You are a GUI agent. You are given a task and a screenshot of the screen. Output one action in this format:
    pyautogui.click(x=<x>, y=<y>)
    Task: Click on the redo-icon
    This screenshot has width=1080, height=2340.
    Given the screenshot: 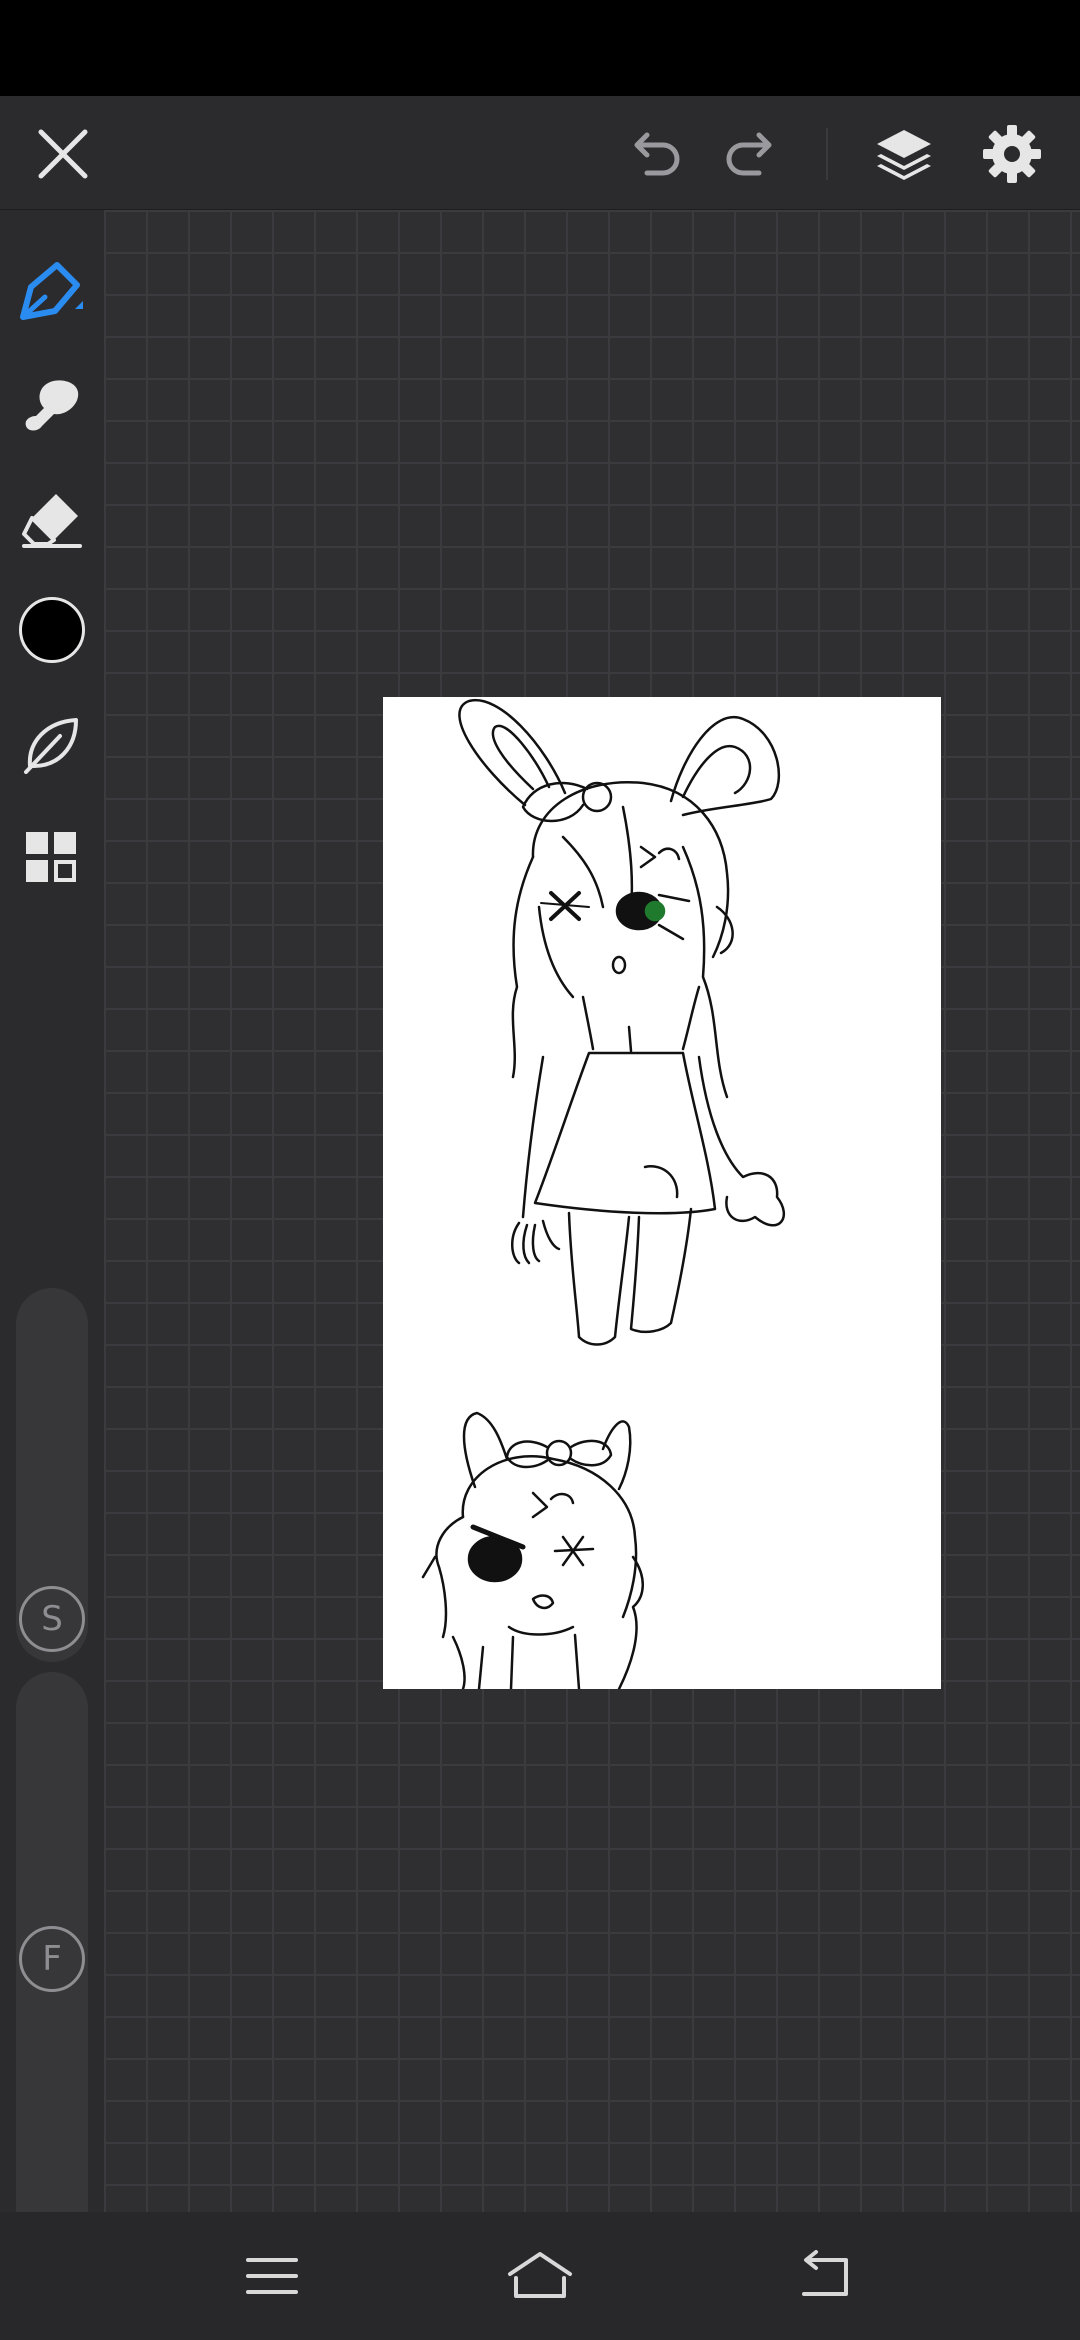 What is the action you would take?
    pyautogui.click(x=749, y=154)
    